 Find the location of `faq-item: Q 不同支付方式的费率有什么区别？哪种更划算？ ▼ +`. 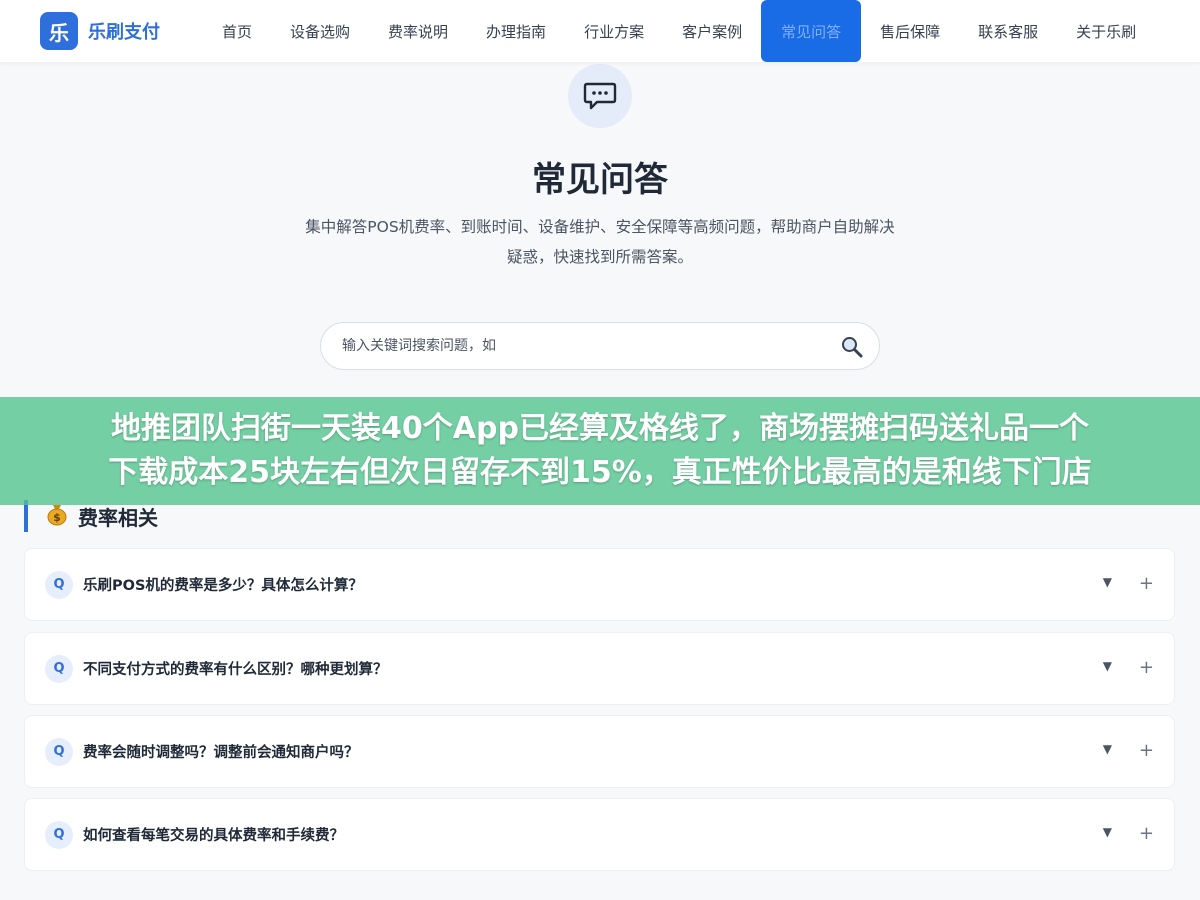

faq-item: Q 不同支付方式的费率有什么区别？哪种更划算？ ▼ + is located at coordinates (599, 668).